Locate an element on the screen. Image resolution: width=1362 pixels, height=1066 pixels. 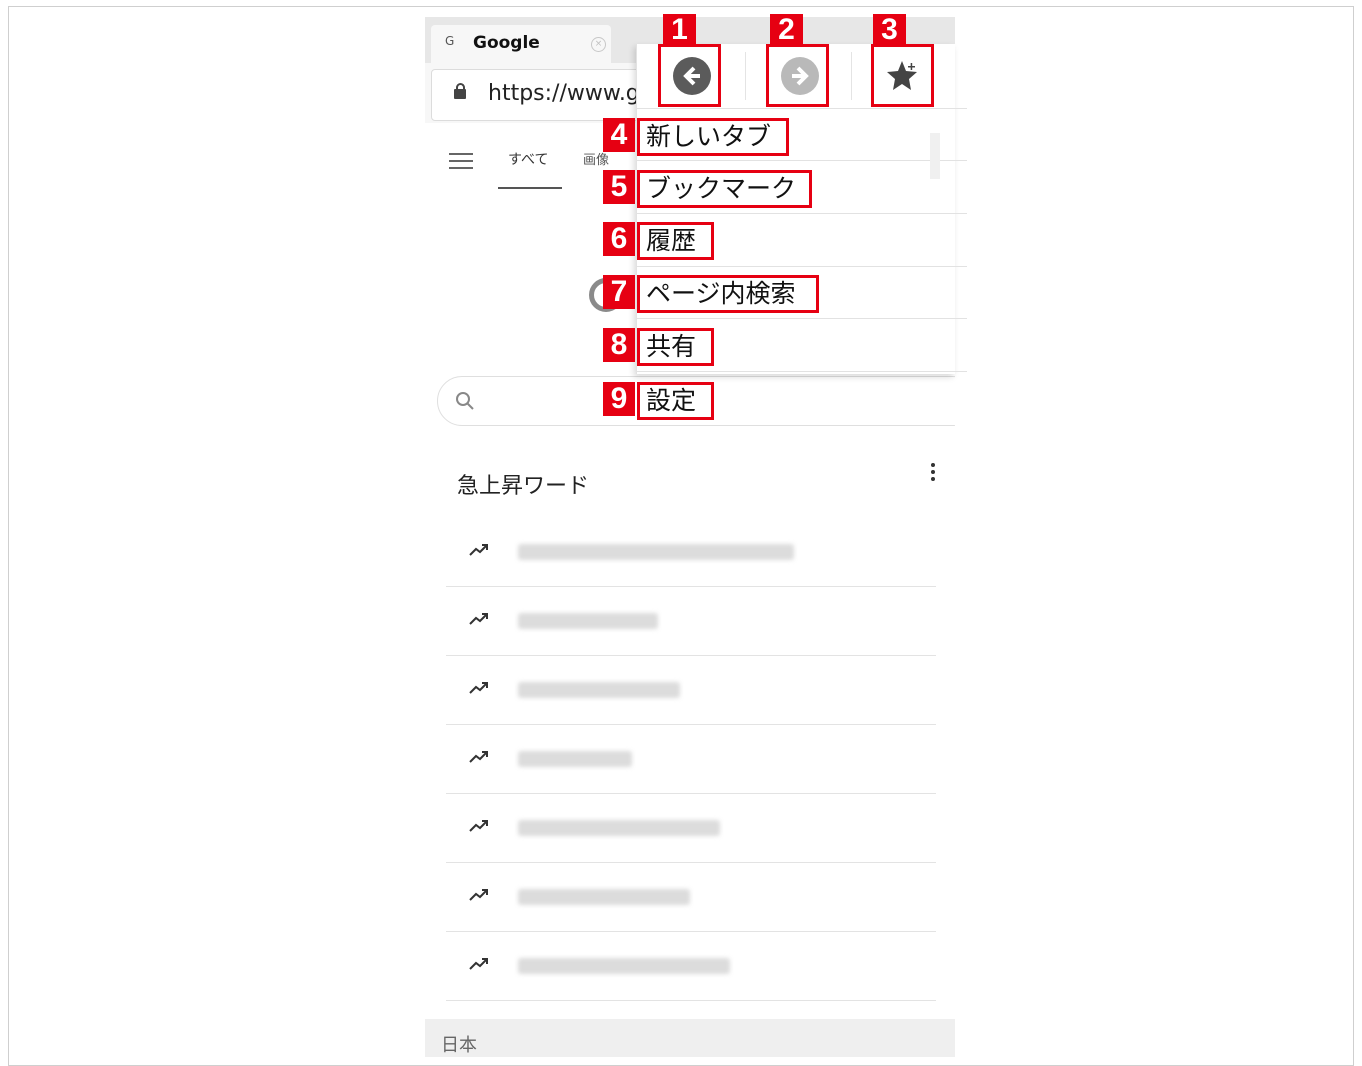
callout-box-forward is located at coordinates (797, 75).